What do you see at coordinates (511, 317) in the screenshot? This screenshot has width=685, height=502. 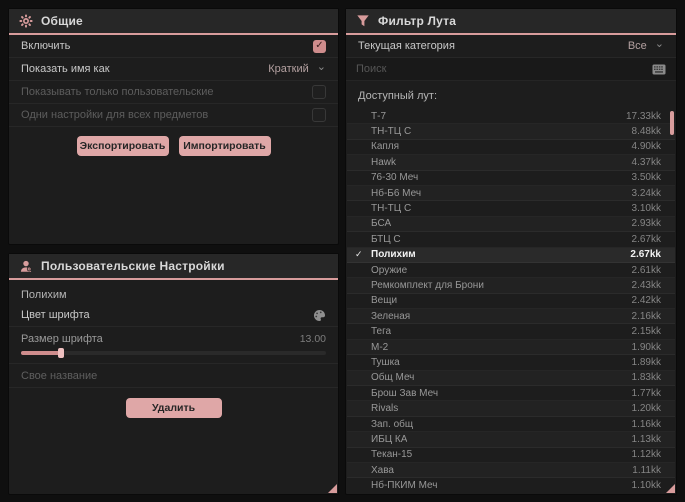 I see `loot-item-row: Зеленая 2.16kk` at bounding box center [511, 317].